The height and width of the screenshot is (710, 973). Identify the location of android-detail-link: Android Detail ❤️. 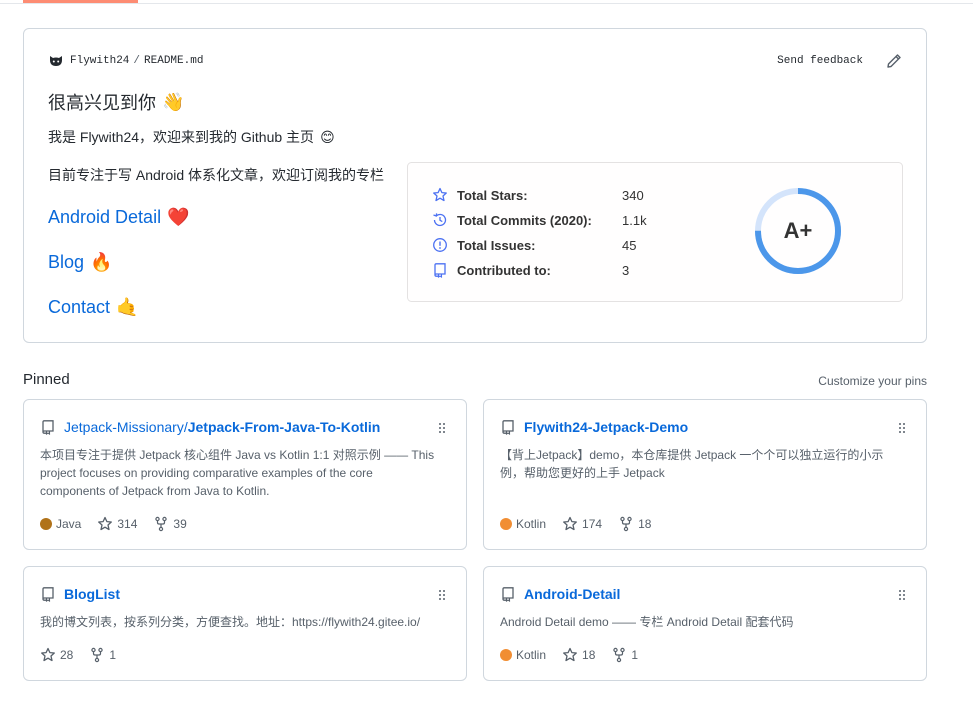
(118, 217).